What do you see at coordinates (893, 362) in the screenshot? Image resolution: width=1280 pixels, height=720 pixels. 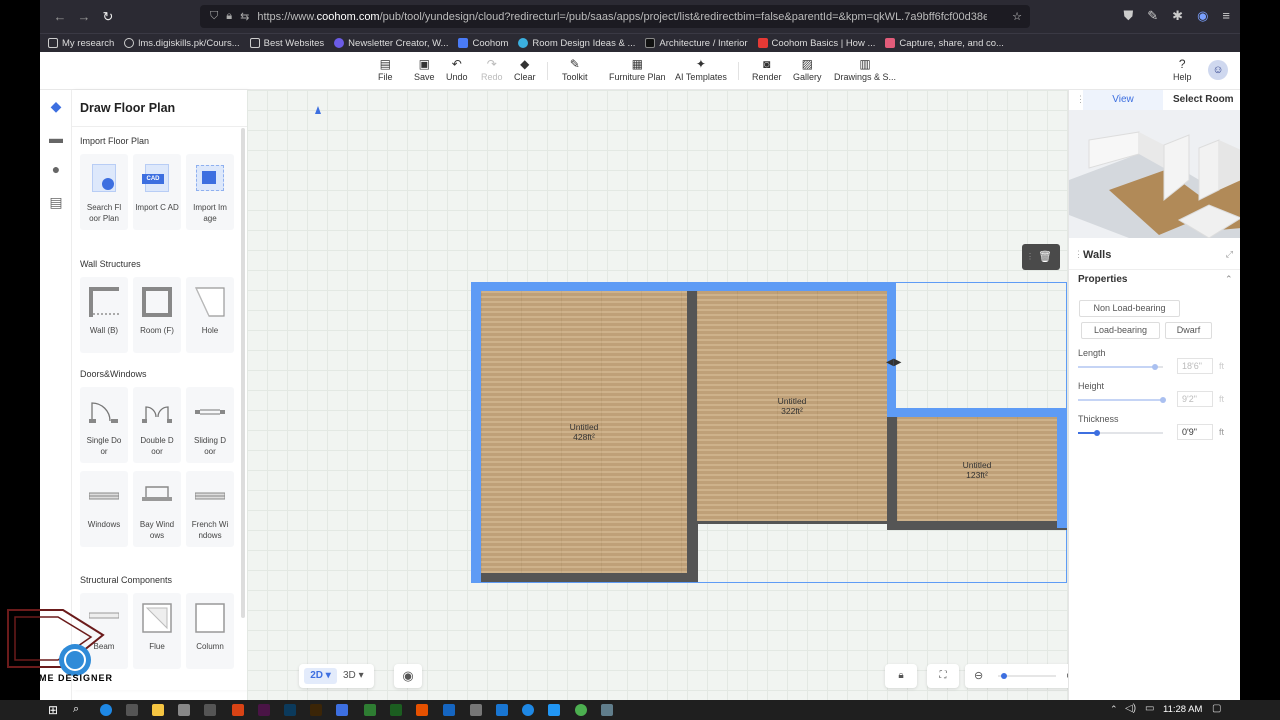 I see `resize-arrows-icon: ◀▶` at bounding box center [893, 362].